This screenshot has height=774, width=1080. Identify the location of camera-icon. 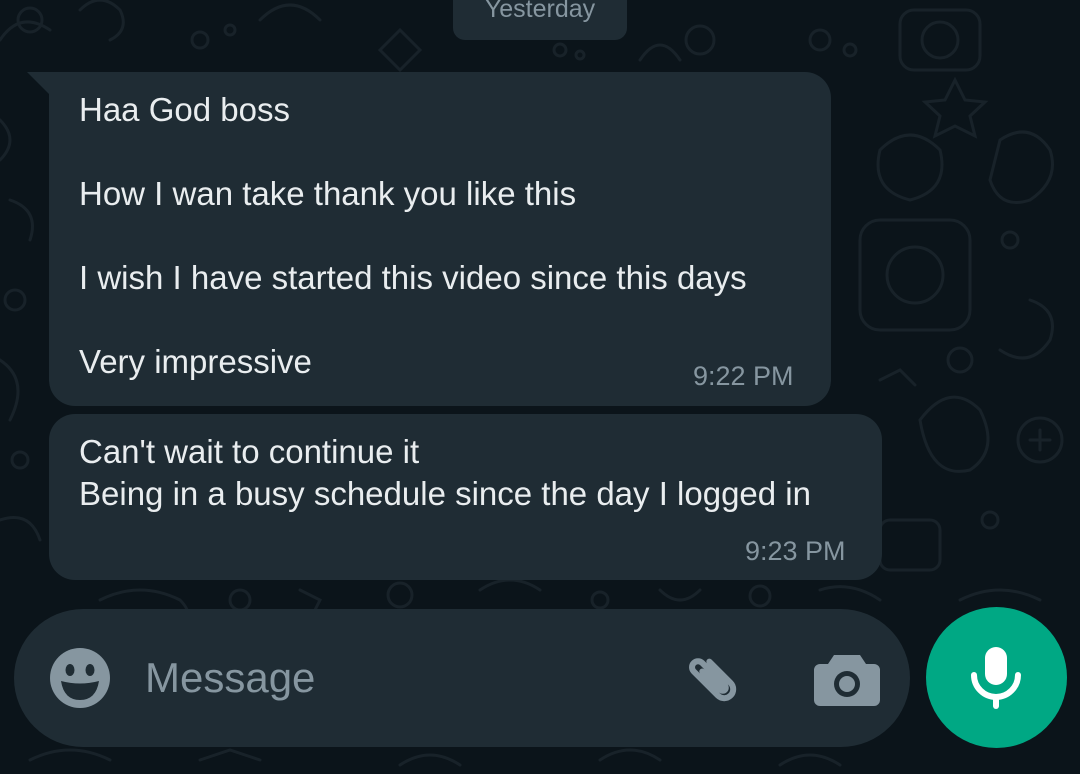
(847, 679).